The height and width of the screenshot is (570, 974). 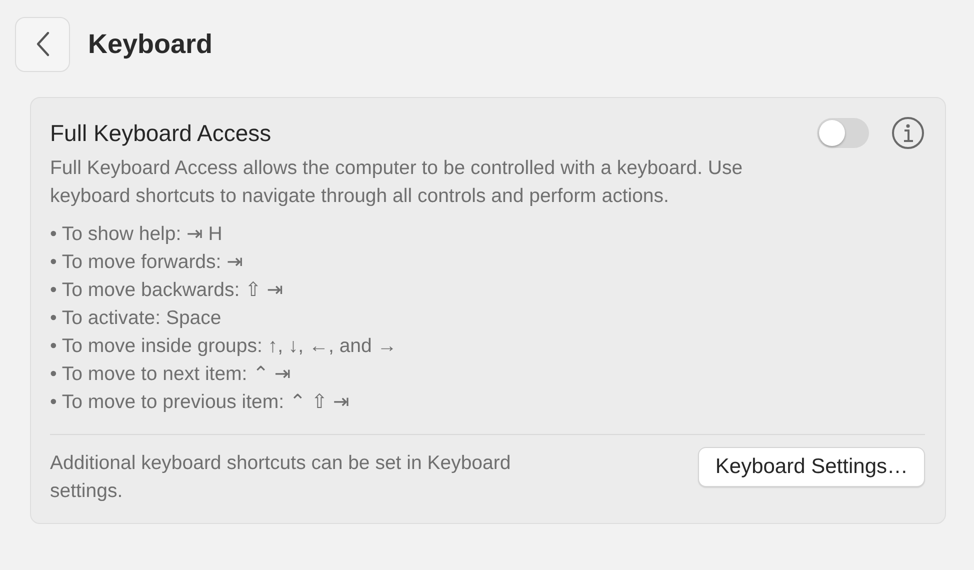 I want to click on shortcut-item: • To move backwards: ⇧ ⇥, so click(x=167, y=290).